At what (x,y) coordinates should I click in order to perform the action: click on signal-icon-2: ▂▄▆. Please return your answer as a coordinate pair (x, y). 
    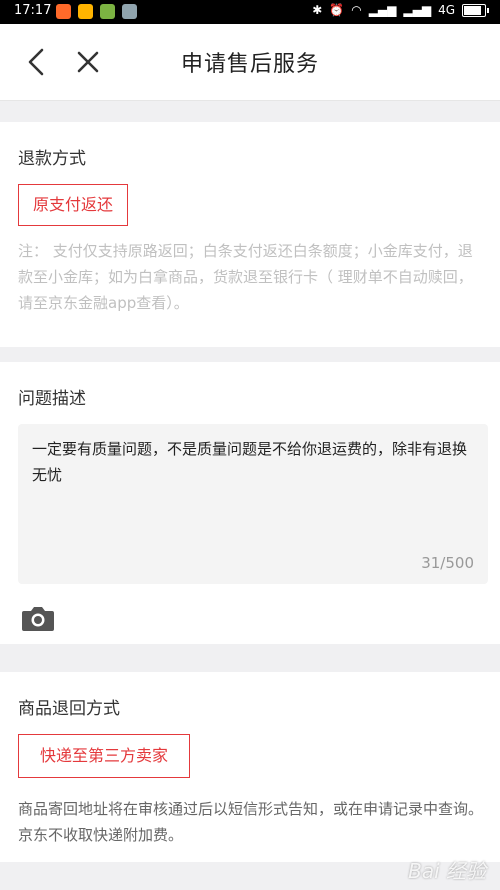
    Looking at the image, I should click on (417, 10).